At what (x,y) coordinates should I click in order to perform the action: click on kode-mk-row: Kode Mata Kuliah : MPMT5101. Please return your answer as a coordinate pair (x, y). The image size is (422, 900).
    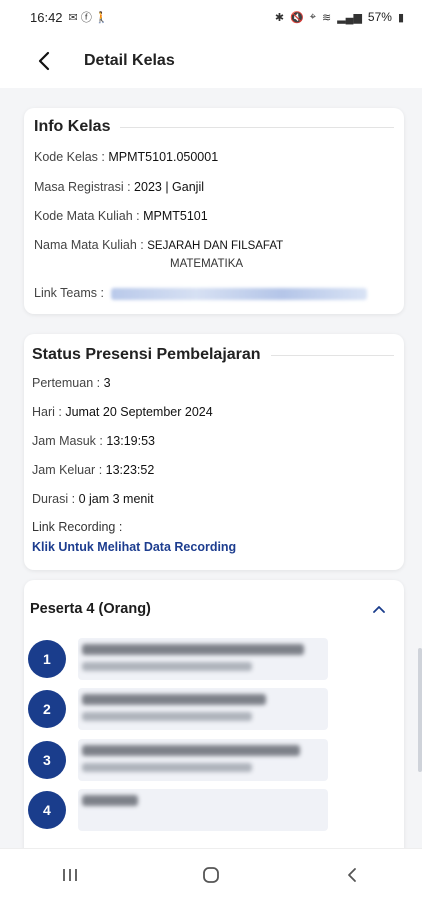
    Looking at the image, I should click on (121, 216).